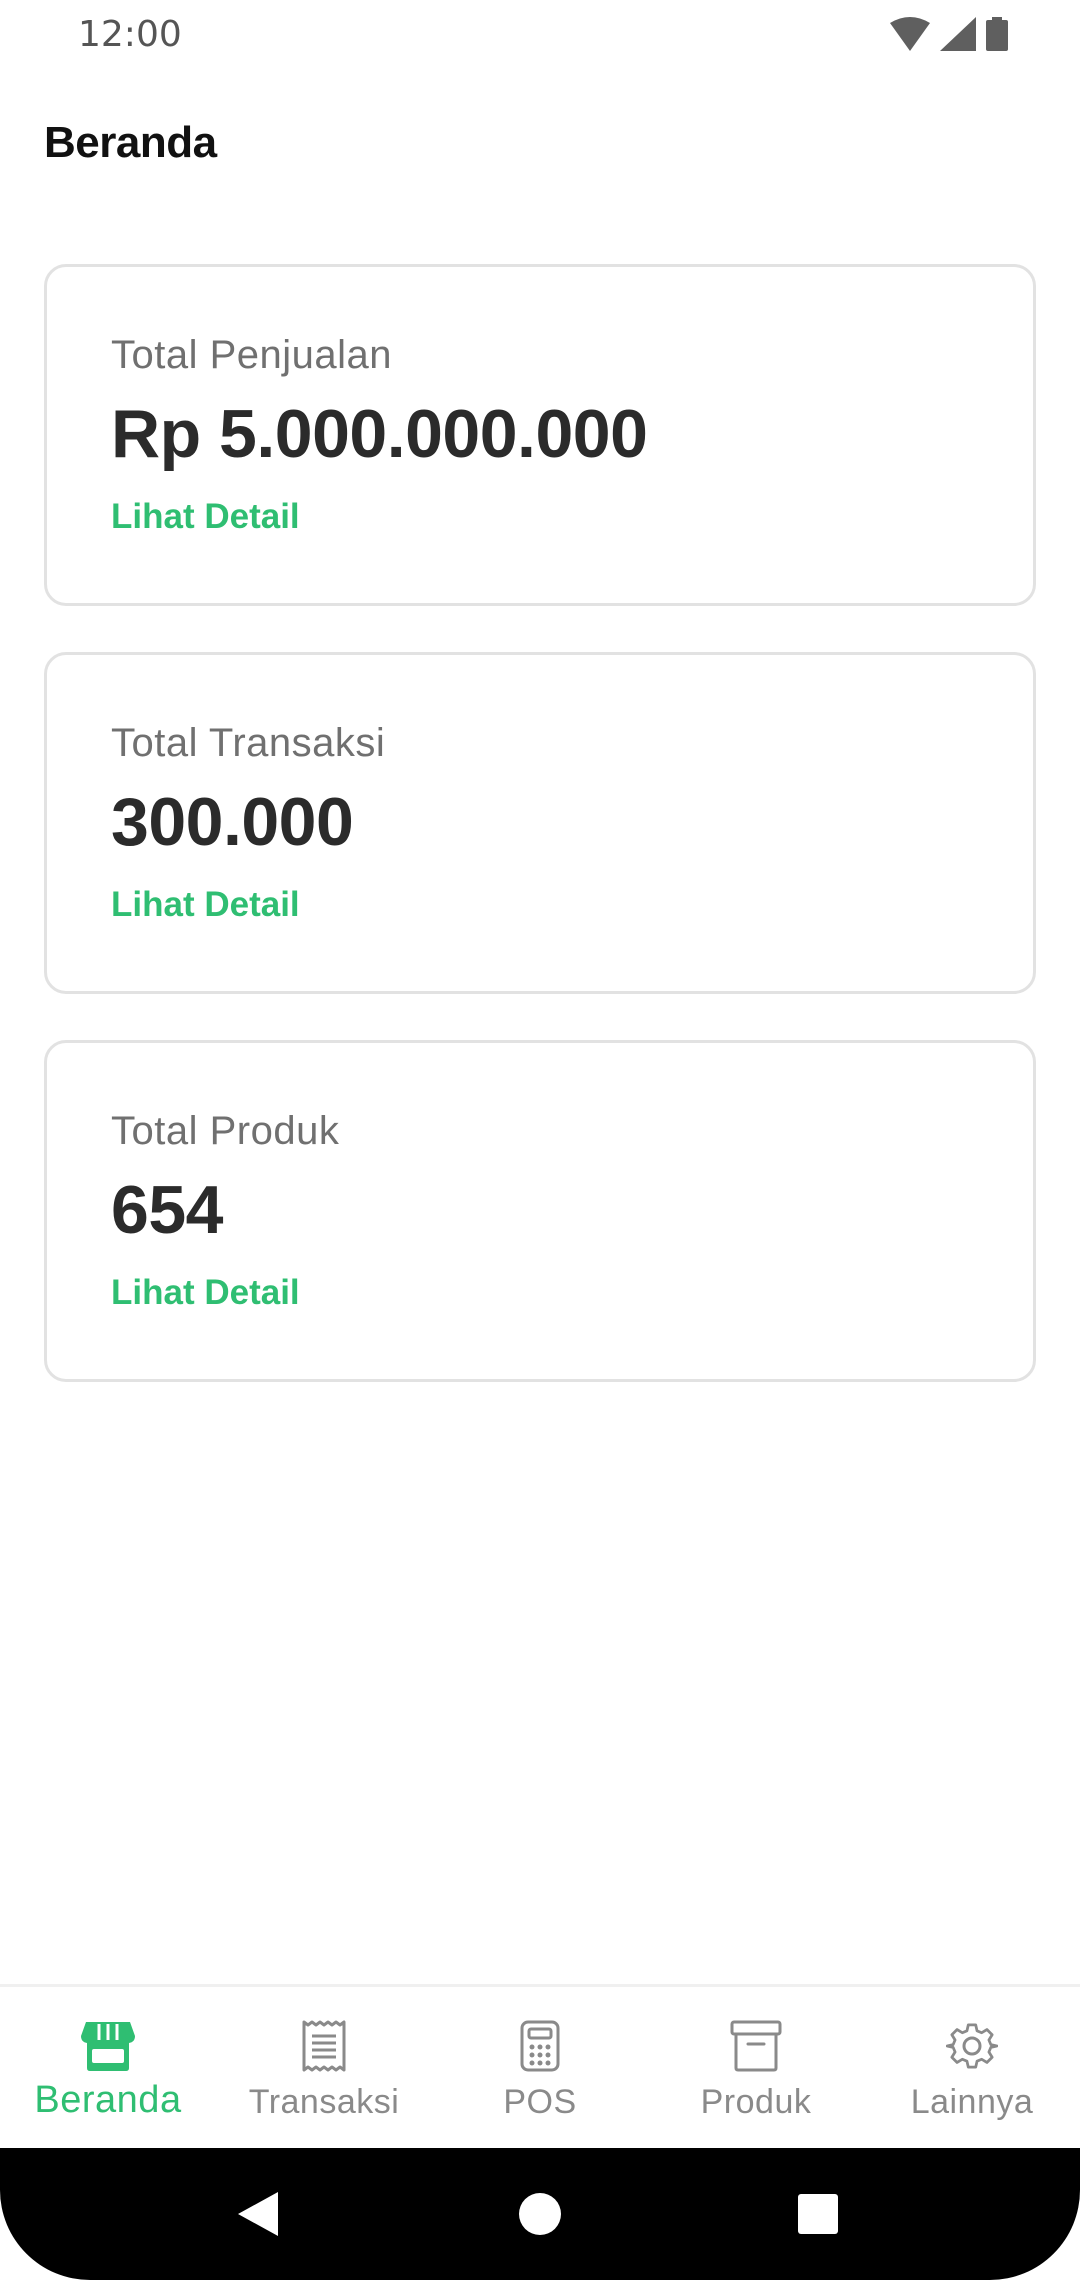 This screenshot has height=2280, width=1080. I want to click on status-time: 12:00, so click(130, 34).